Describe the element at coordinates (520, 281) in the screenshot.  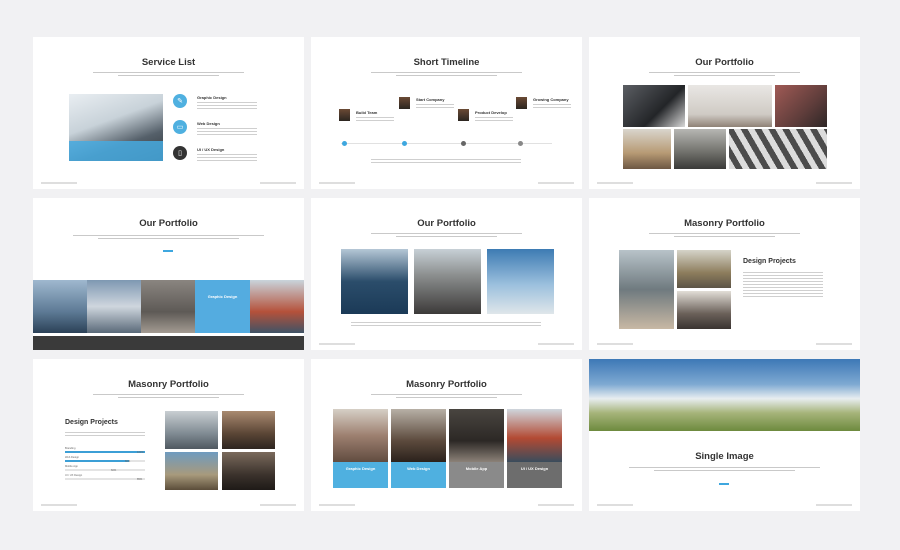
I see `sky-road-photo` at that location.